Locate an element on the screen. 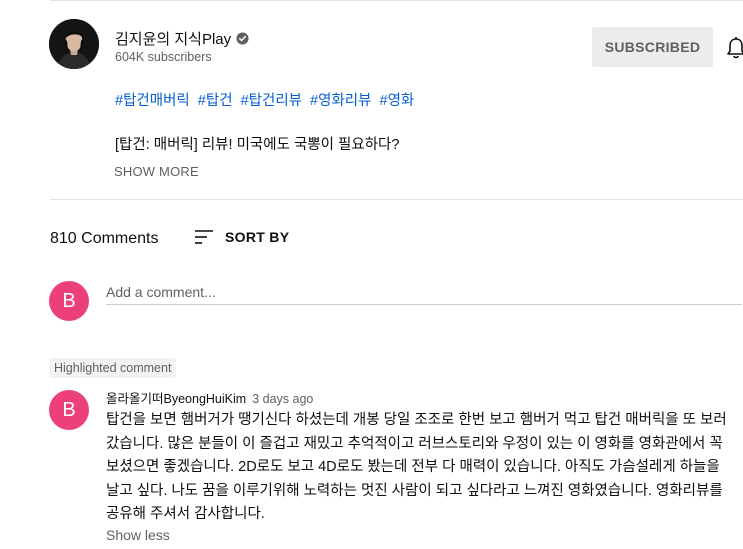 Image resolution: width=743 pixels, height=549 pixels. channel-name: 김지윤의 지식Play is located at coordinates (182, 38).